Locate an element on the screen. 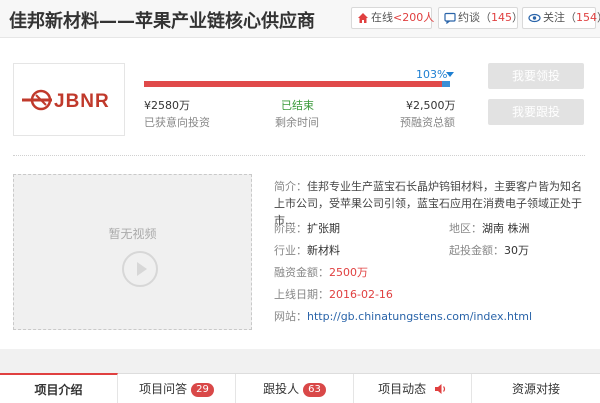 The image size is (600, 403). industry-value: 新材料 is located at coordinates (323, 250).